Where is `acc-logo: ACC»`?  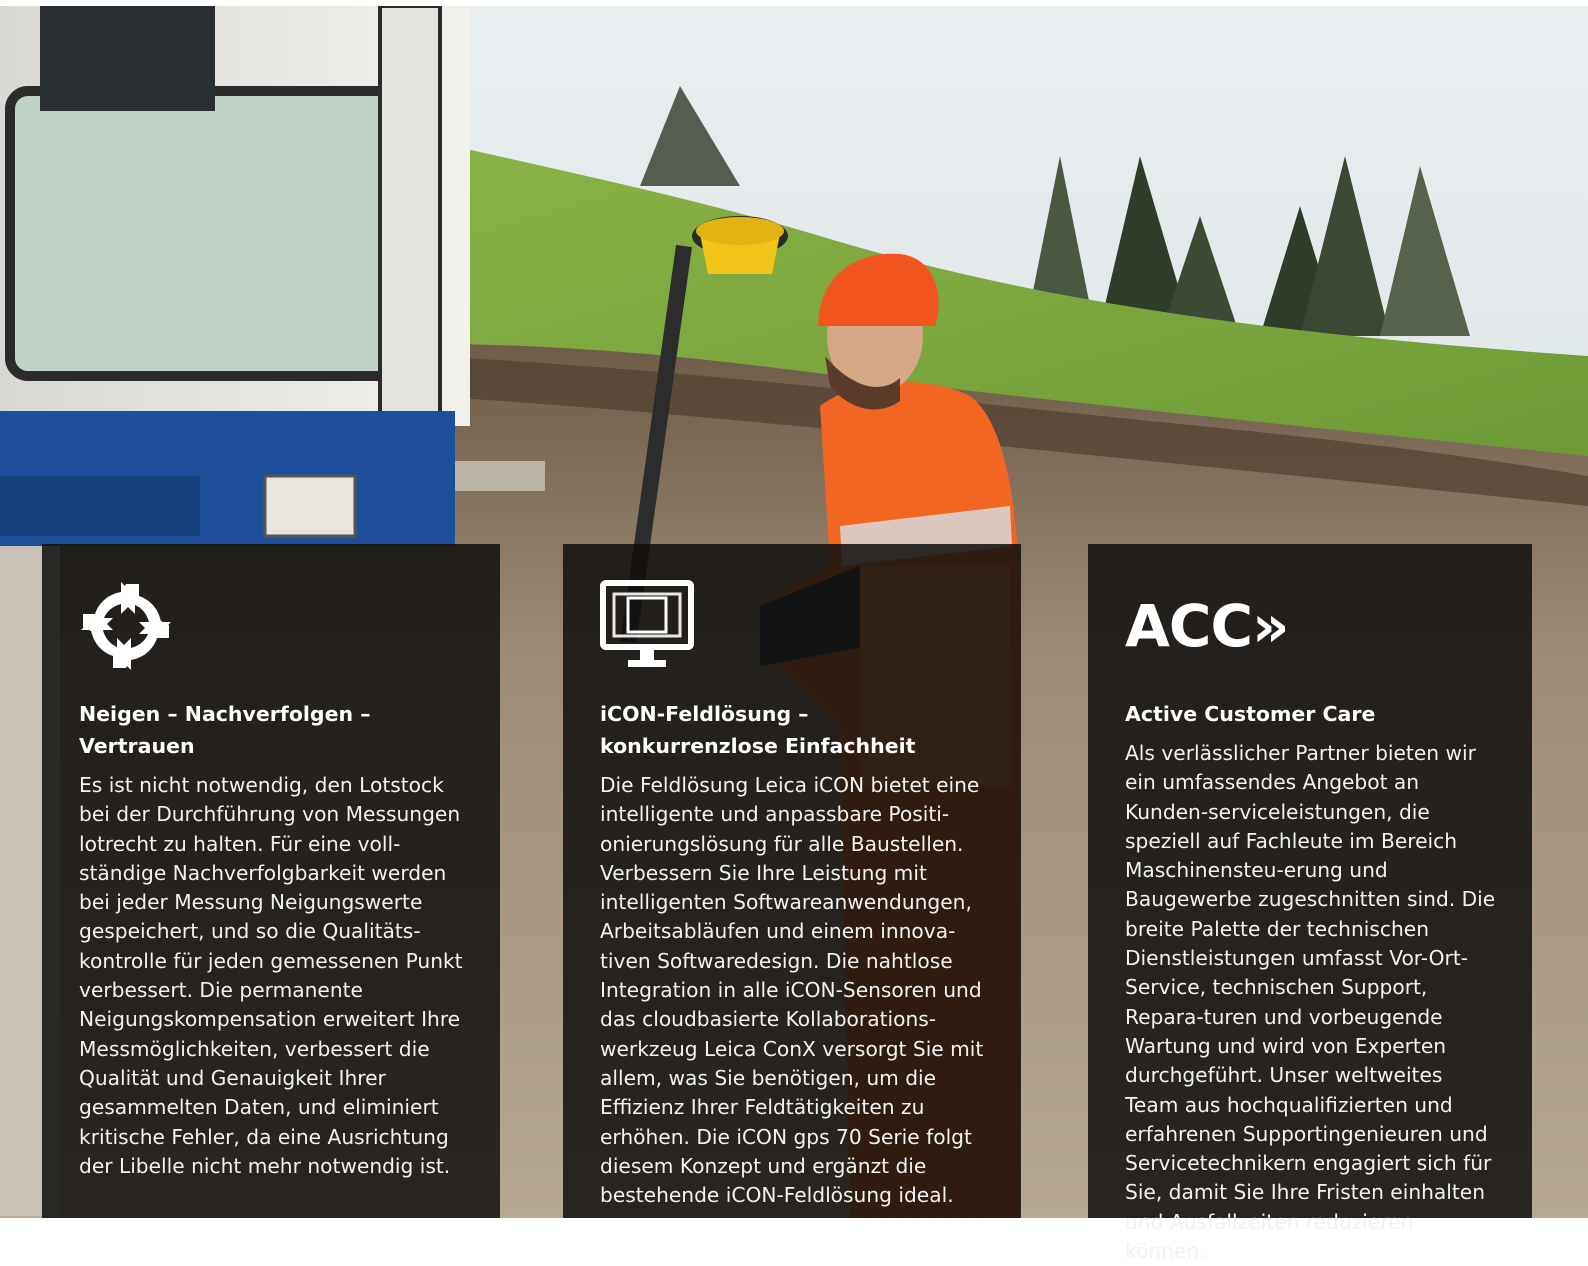 acc-logo: ACC» is located at coordinates (1207, 626).